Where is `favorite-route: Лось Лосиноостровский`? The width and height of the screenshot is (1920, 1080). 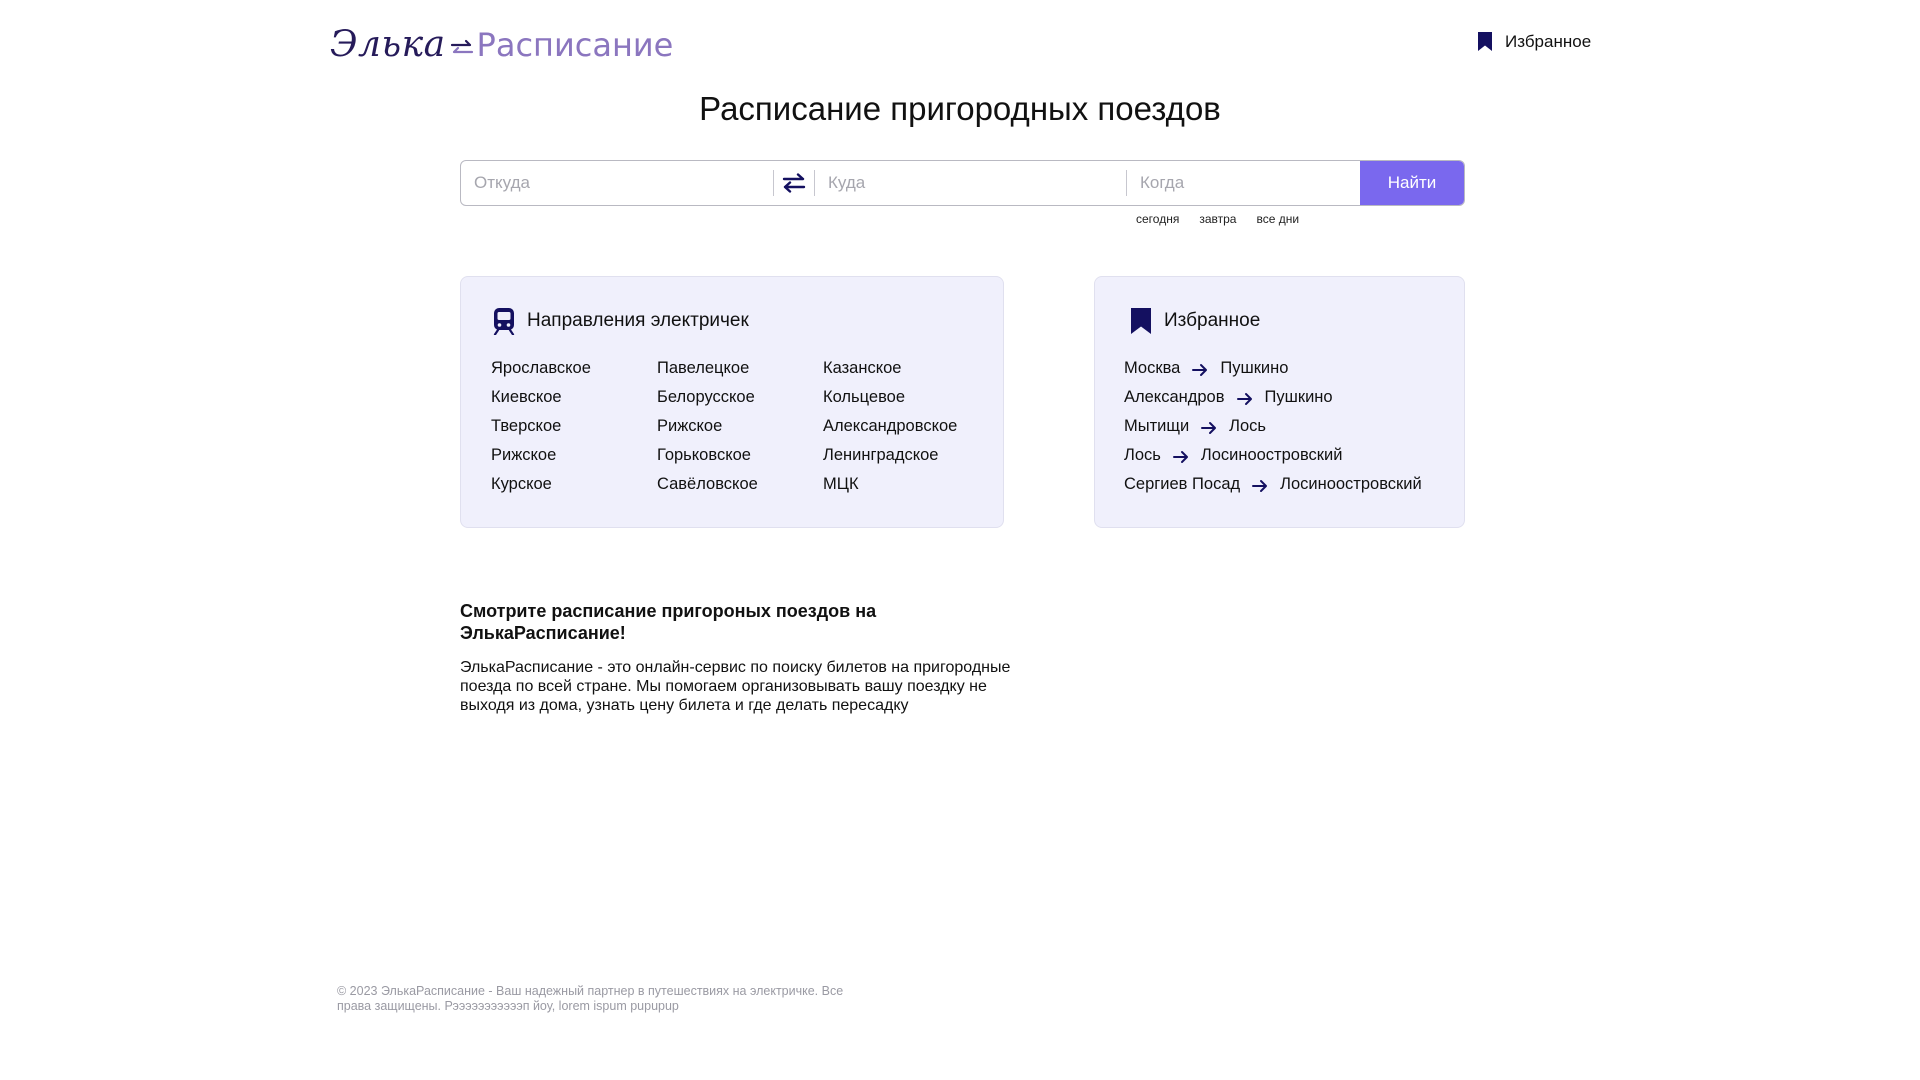
favorite-route: Лось Лосиноостровский is located at coordinates (1273, 460).